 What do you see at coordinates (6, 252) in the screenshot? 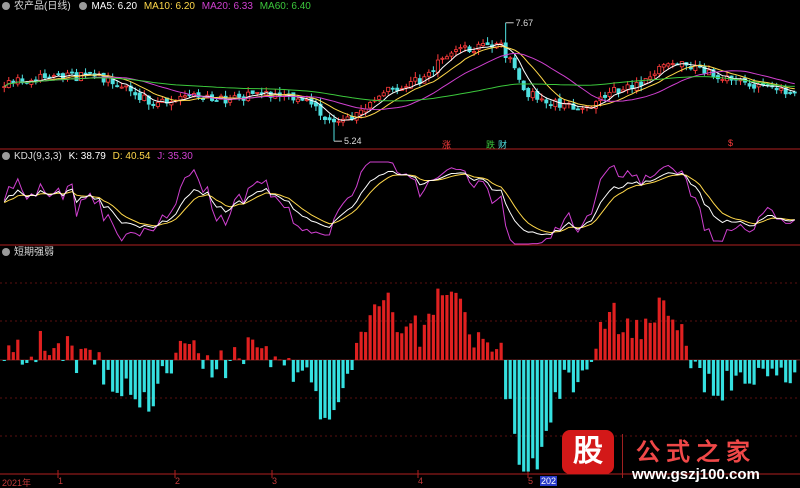
I see `strength-toggle-icon` at bounding box center [6, 252].